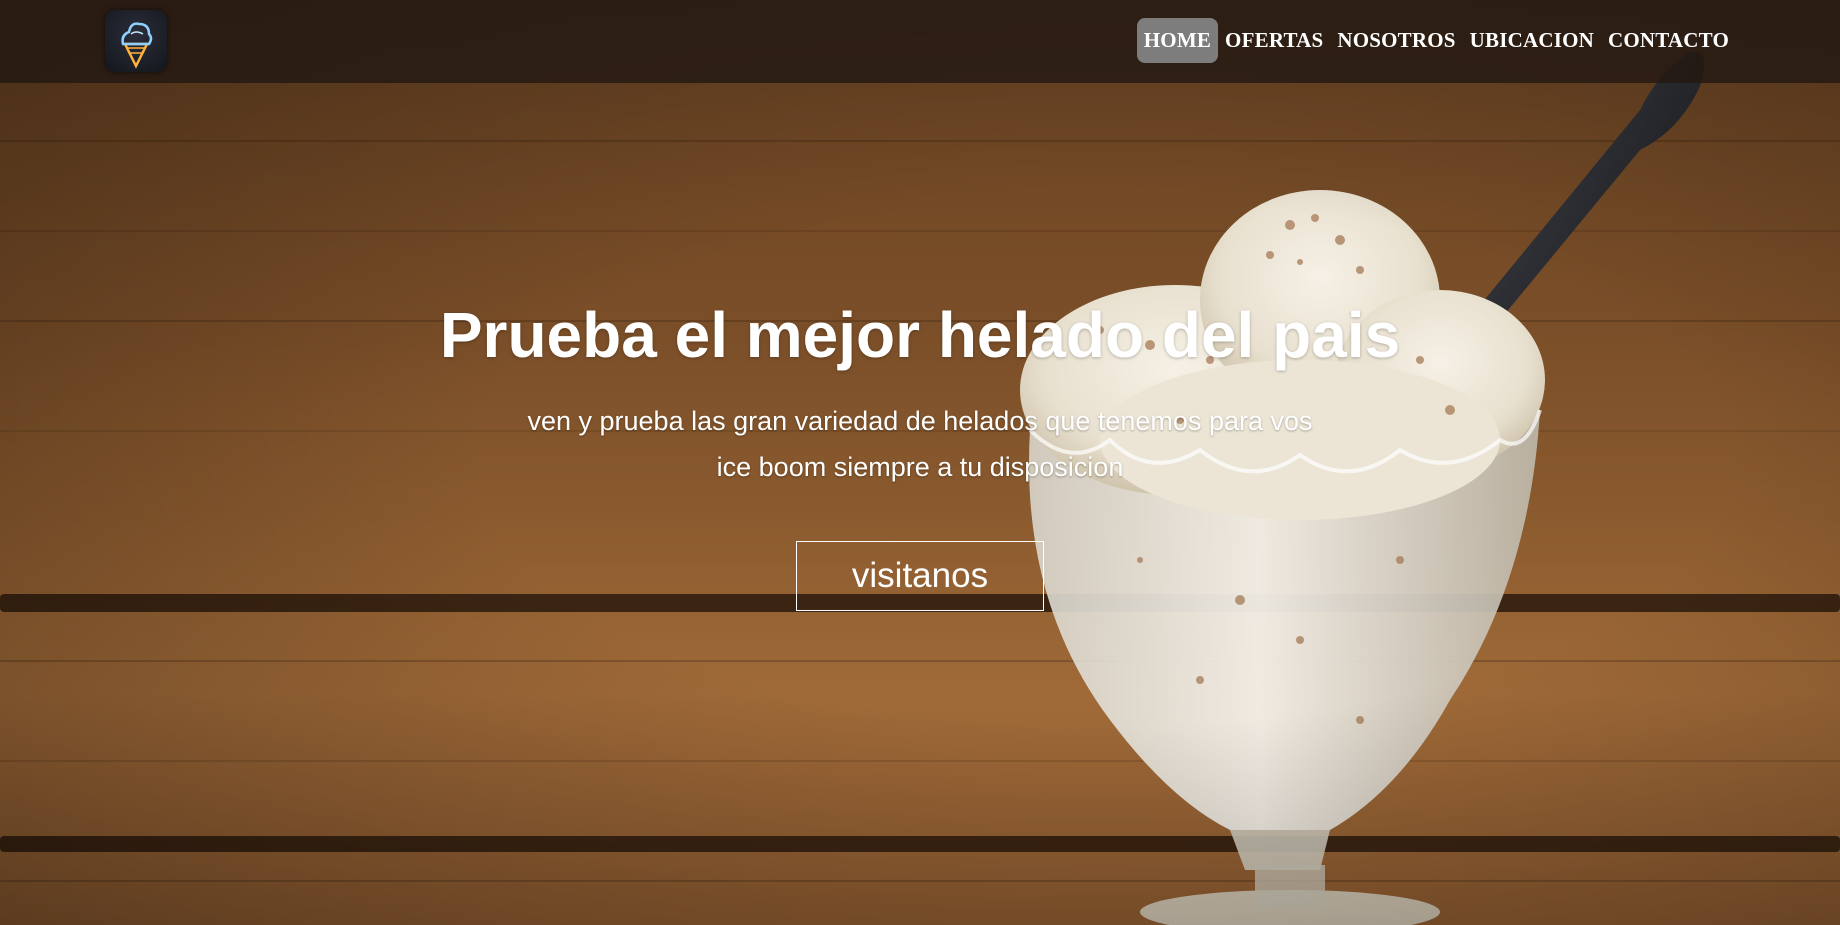 This screenshot has height=925, width=1840. Describe the element at coordinates (1177, 40) in the screenshot. I see `nav-home: HOME` at that location.